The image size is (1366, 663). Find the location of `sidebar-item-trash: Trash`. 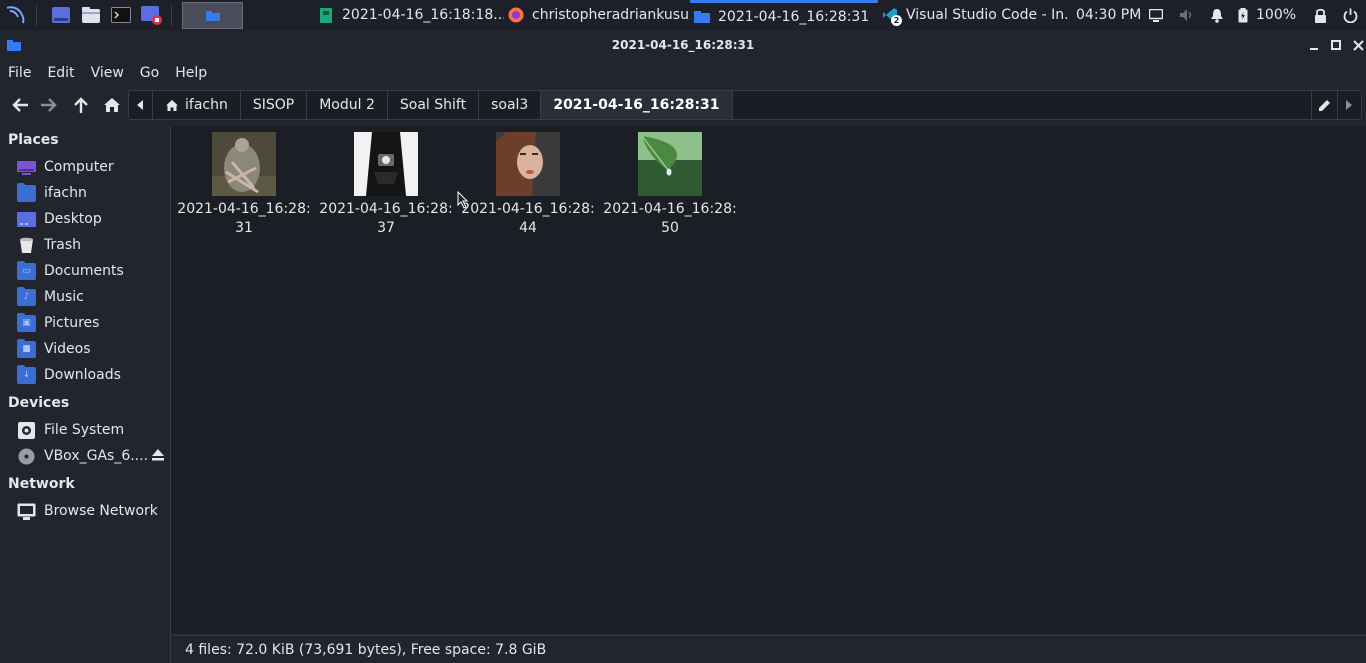

sidebar-item-trash: Trash is located at coordinates (85, 245).